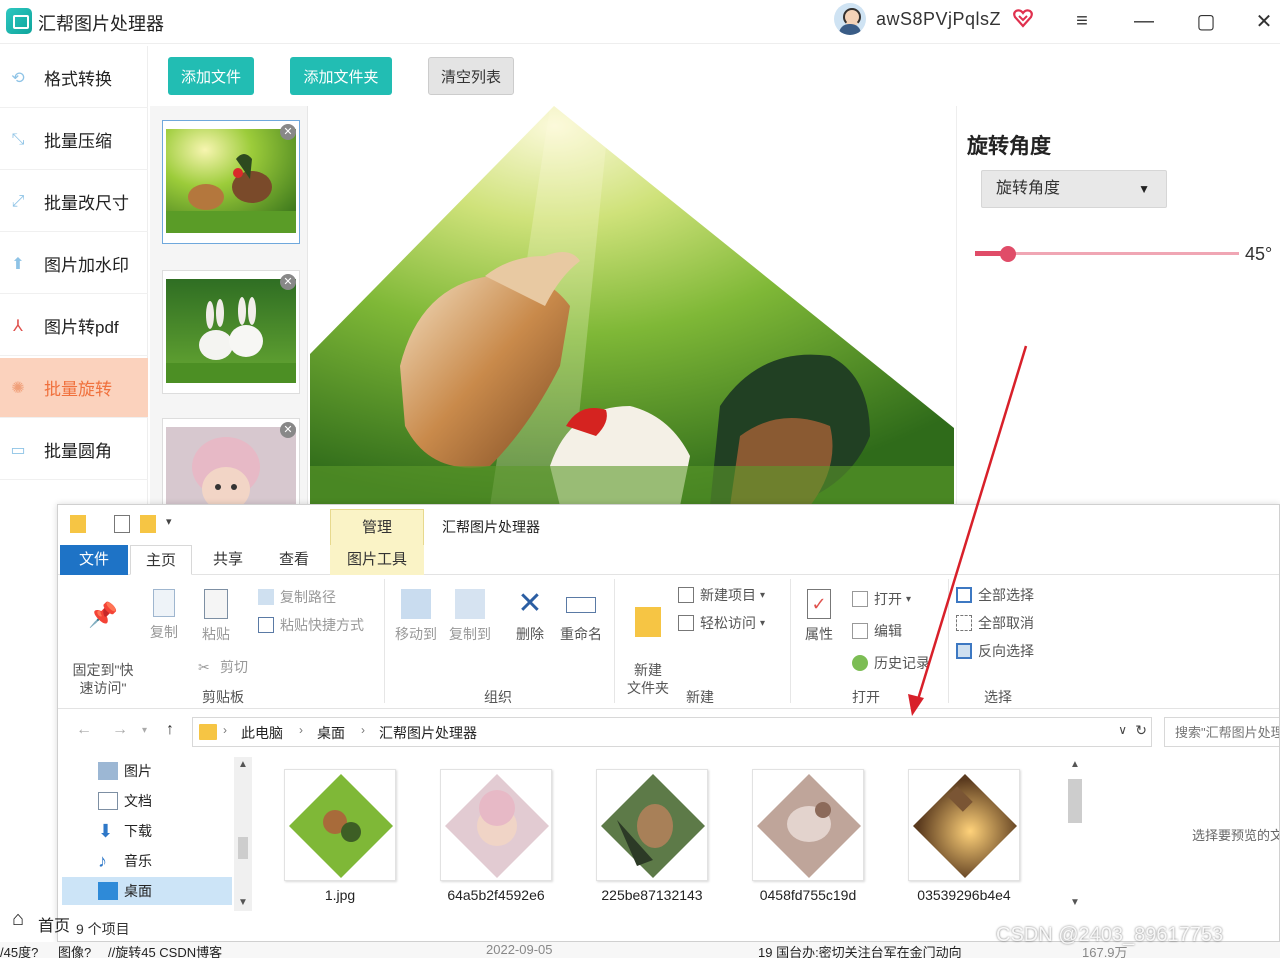  Describe the element at coordinates (18, 78) in the screenshot. I see `format-convert-icon: ⟲` at that location.